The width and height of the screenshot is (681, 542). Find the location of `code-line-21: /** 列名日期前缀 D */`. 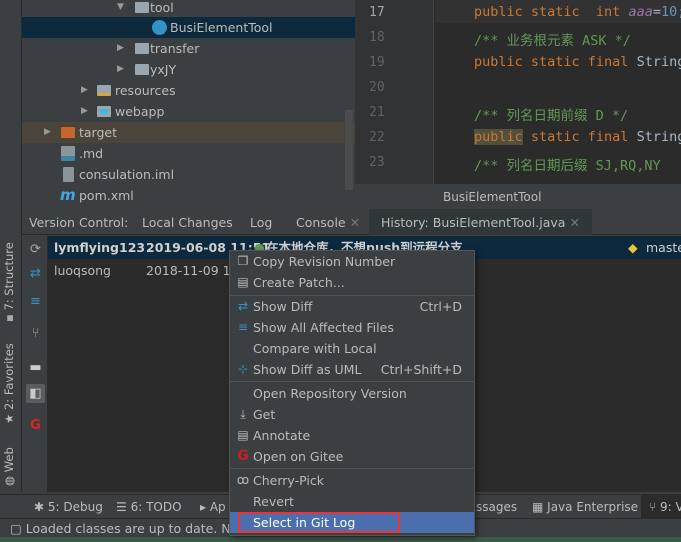

code-line-21: /** 列名日期前缀 D */ is located at coordinates (551, 116).